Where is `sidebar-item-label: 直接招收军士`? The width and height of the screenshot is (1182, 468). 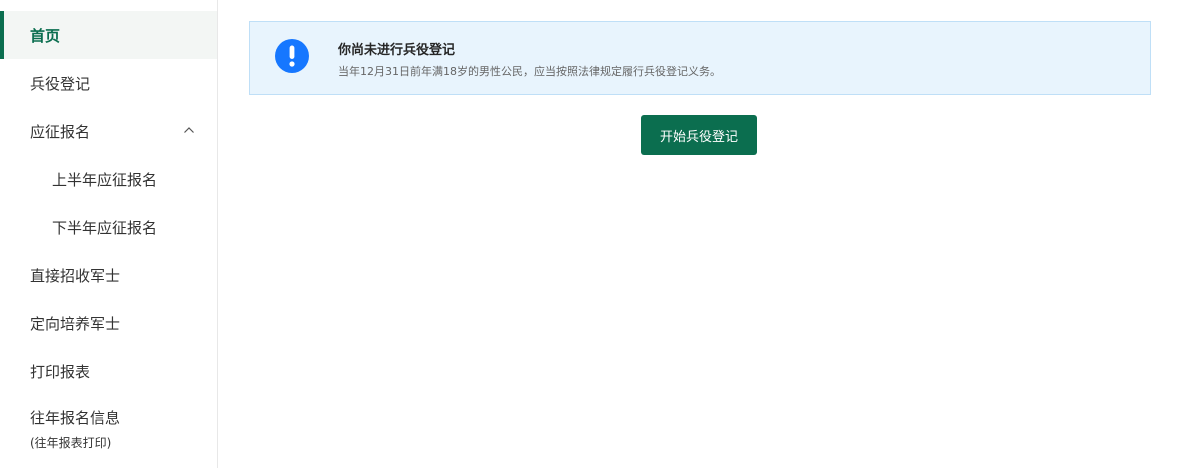 sidebar-item-label: 直接招收军士 is located at coordinates (75, 275).